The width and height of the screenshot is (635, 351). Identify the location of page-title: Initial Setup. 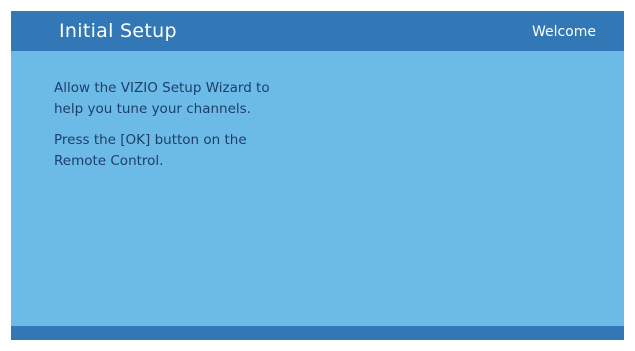
(118, 31).